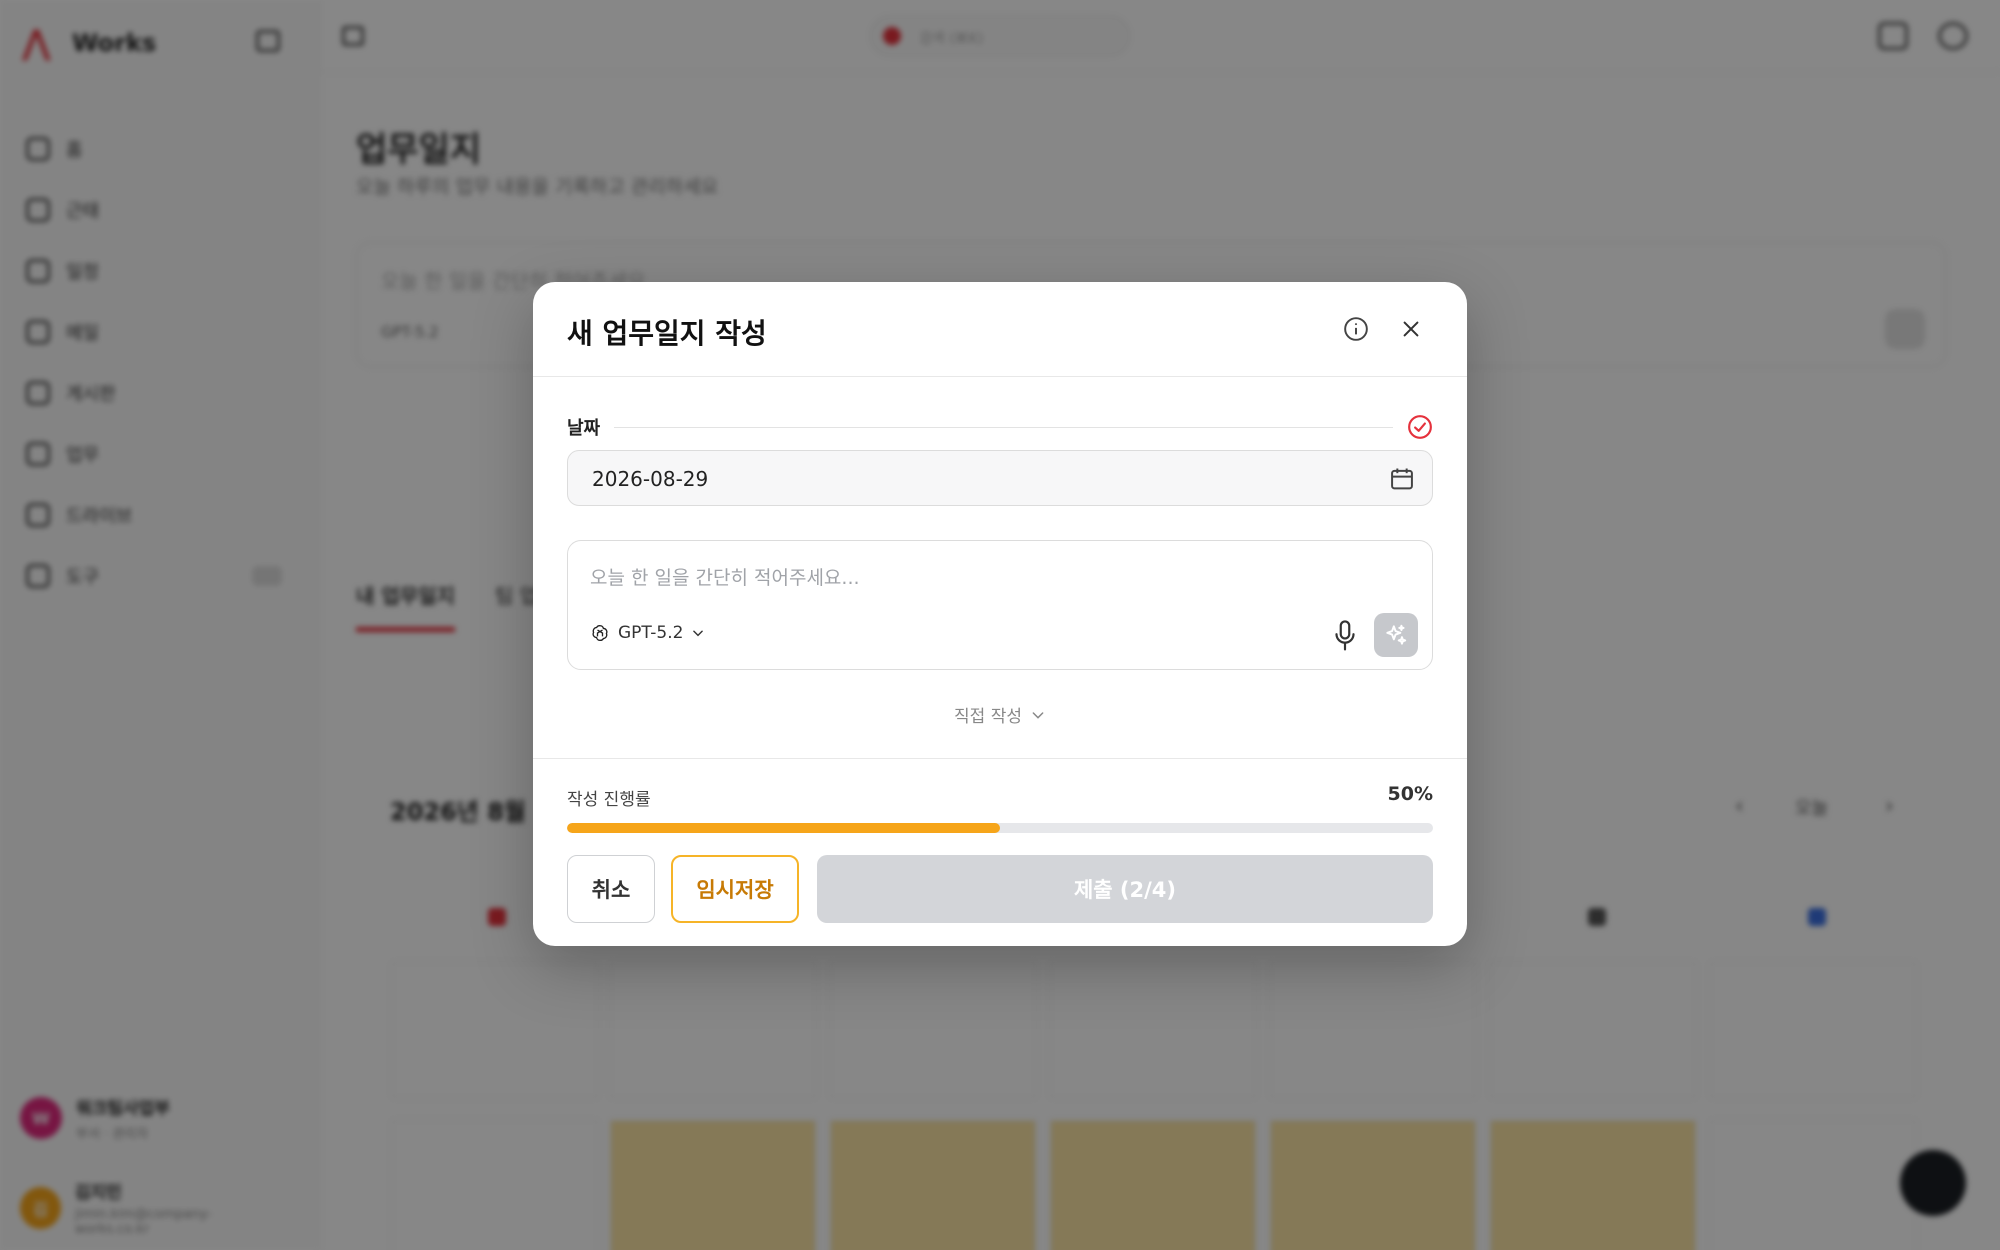  What do you see at coordinates (1125, 889) in the screenshot?
I see `submit-button: 제출 (2/4)` at bounding box center [1125, 889].